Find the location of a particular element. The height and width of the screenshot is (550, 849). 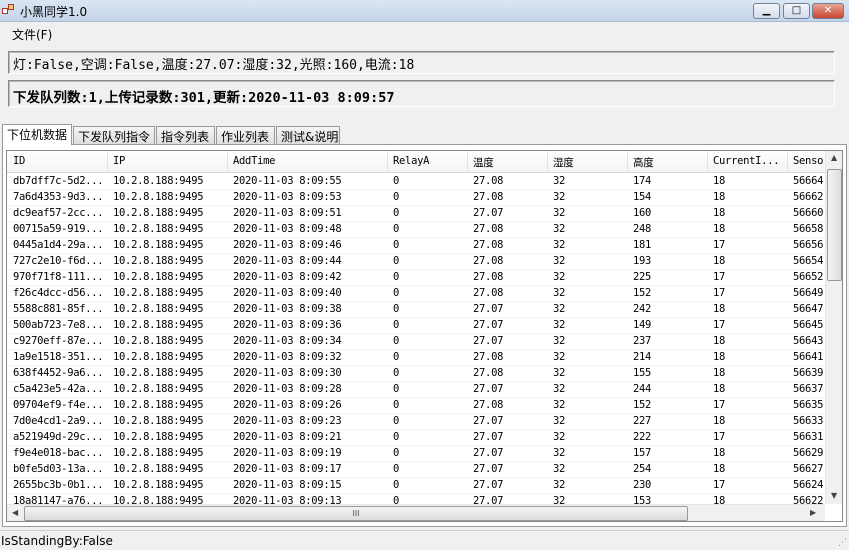

cell-add-time: 2020-11-03 8:09:55 is located at coordinates (287, 181).